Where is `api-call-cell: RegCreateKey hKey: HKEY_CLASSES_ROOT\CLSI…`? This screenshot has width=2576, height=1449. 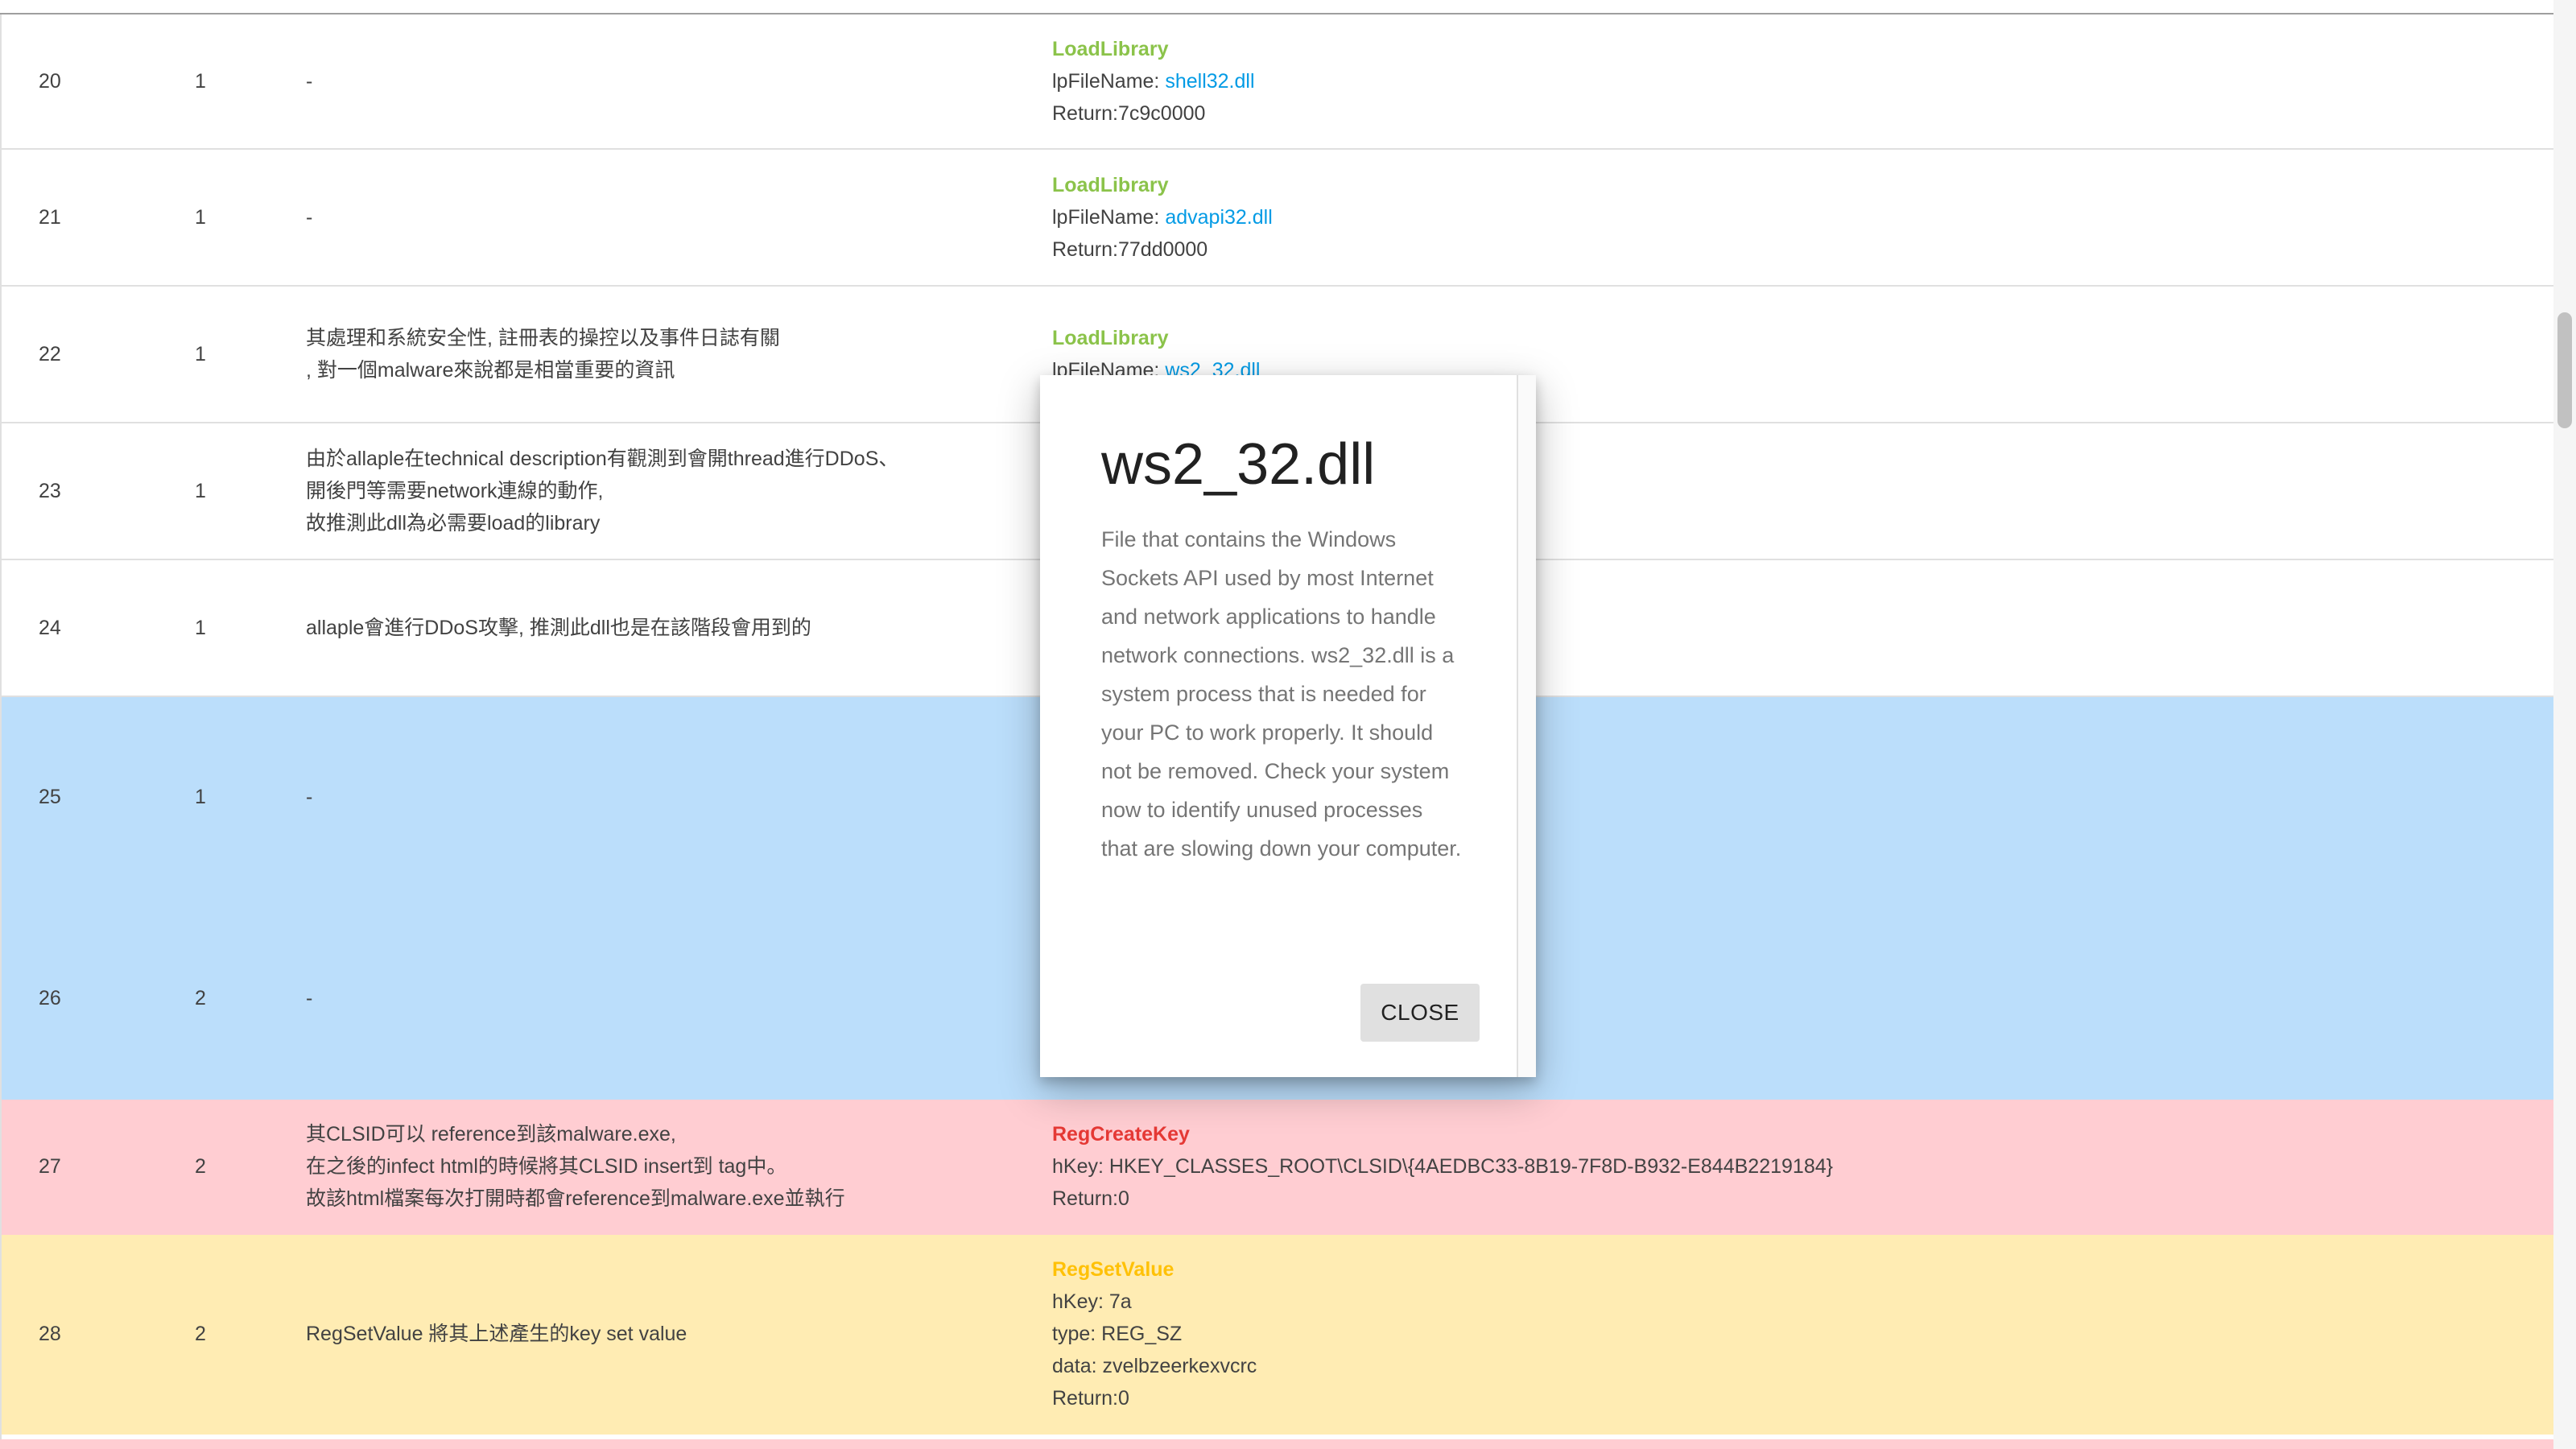 api-call-cell: RegCreateKey hKey: HKEY_CLASSES_ROOT\CLSI… is located at coordinates (1776, 1166).